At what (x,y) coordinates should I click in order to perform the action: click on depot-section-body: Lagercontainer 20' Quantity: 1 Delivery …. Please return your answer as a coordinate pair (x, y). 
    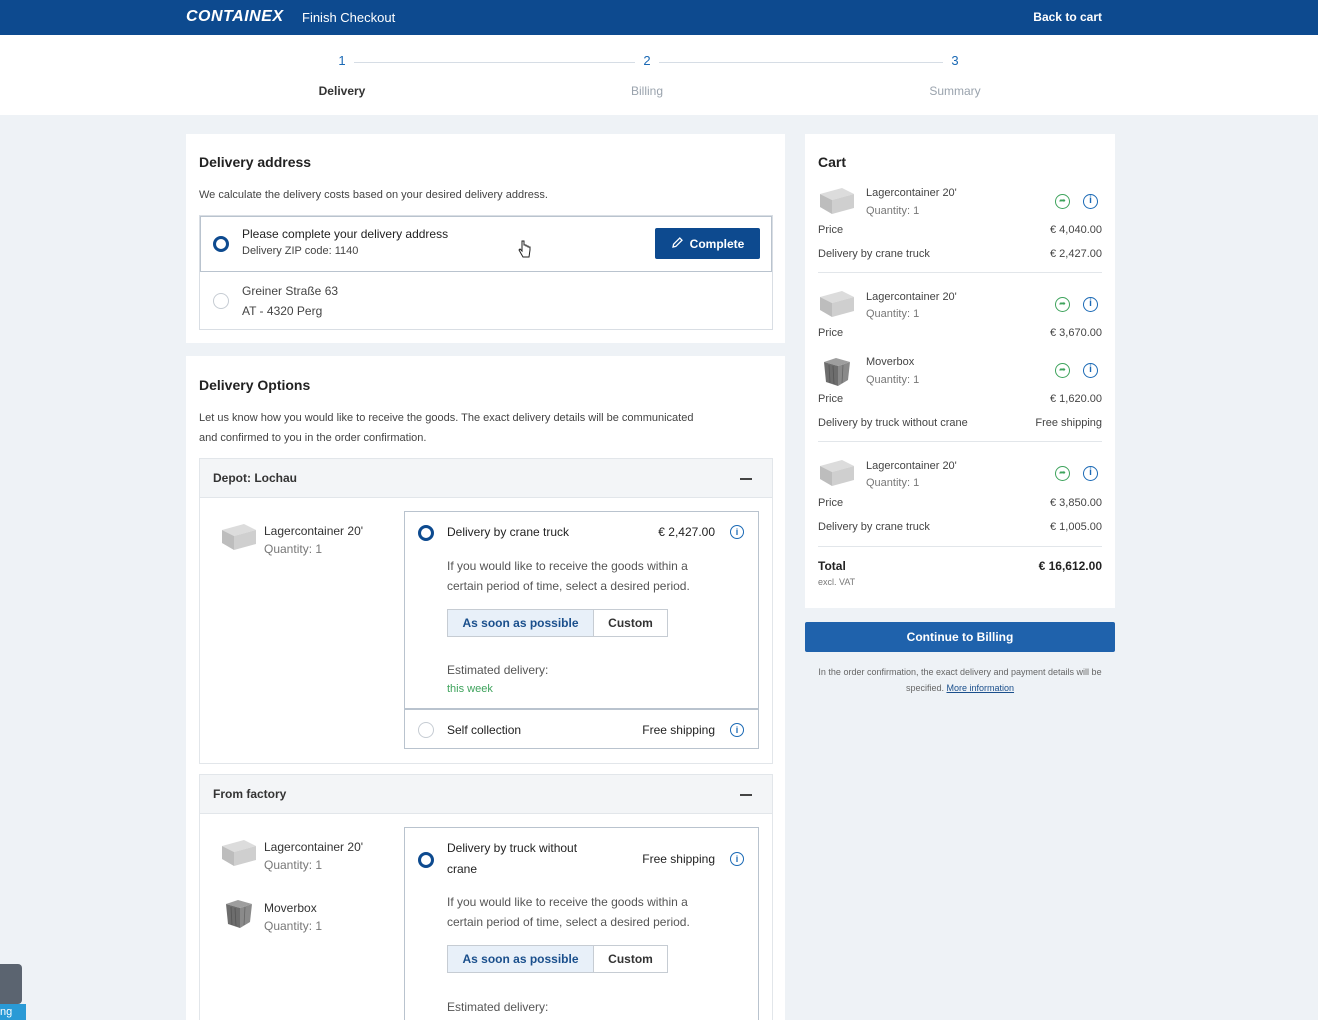
    Looking at the image, I should click on (486, 631).